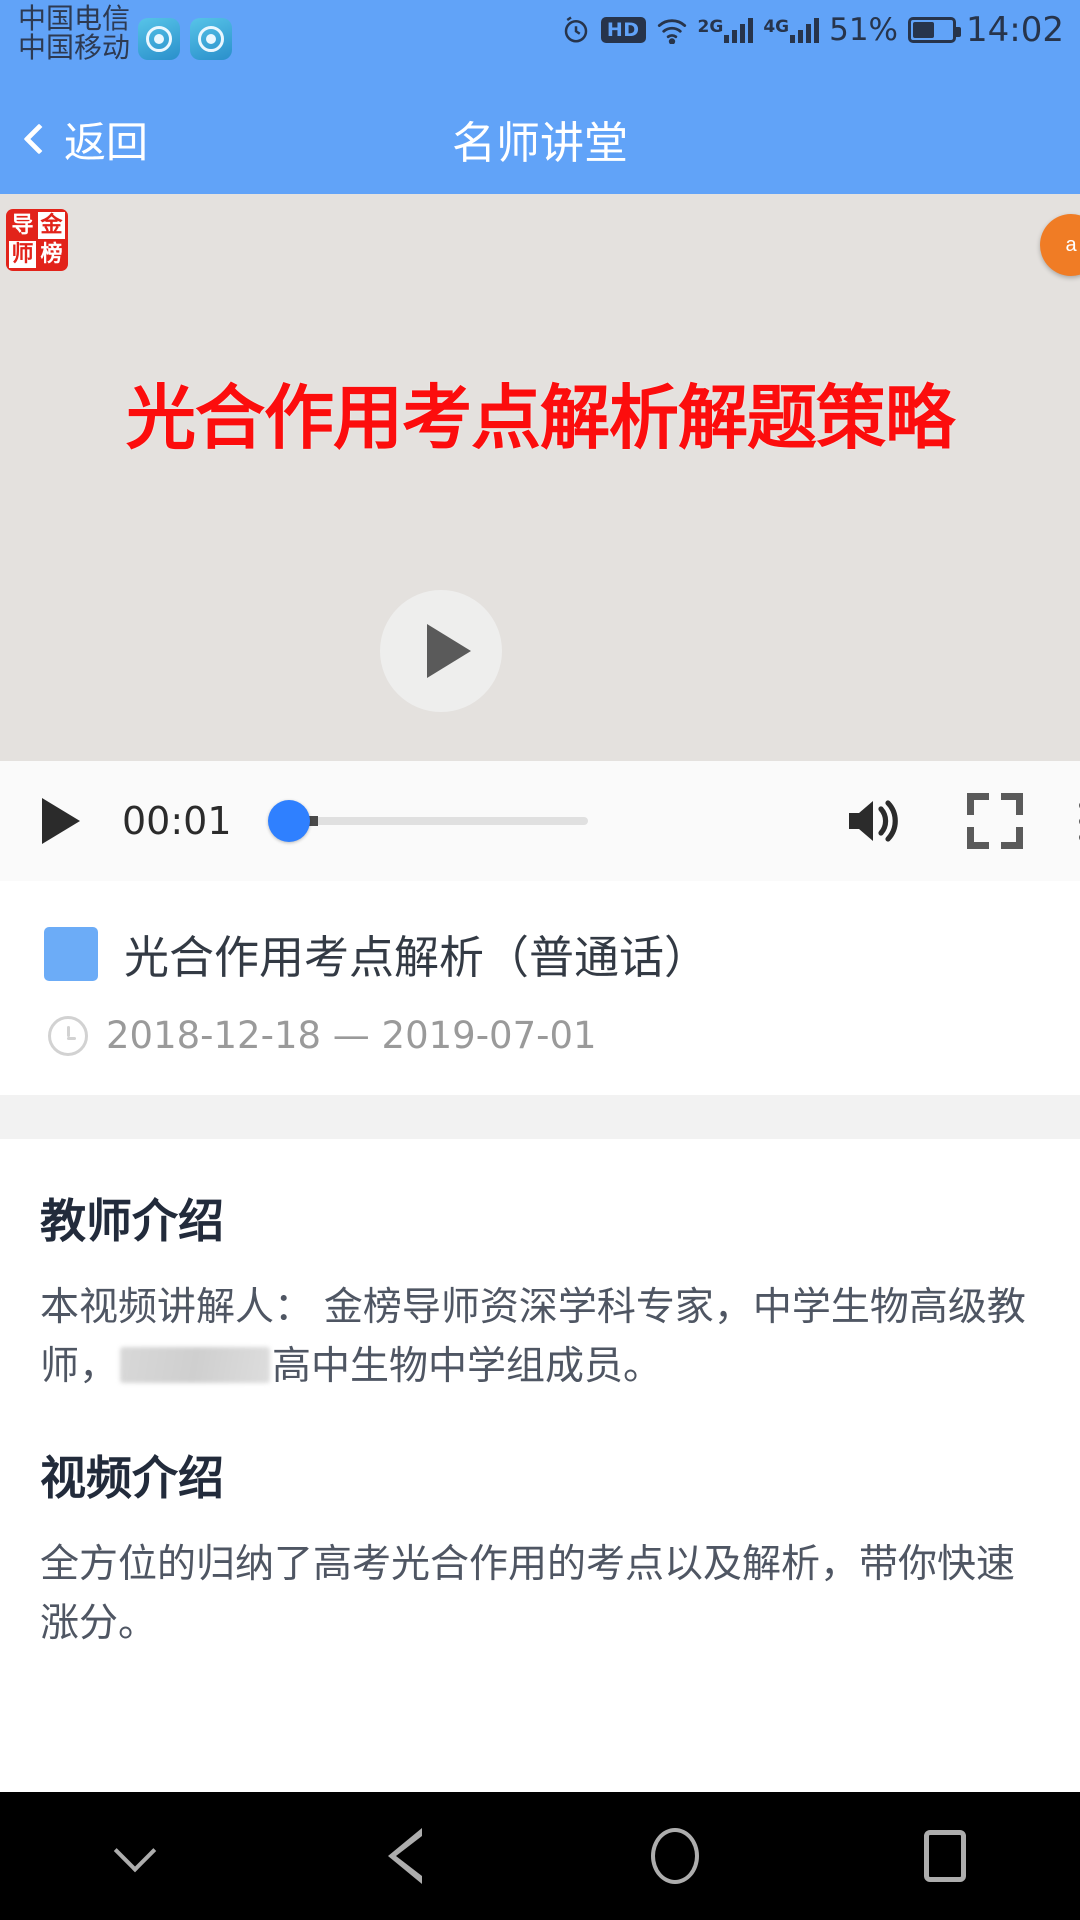 Image resolution: width=1080 pixels, height=1920 pixels. What do you see at coordinates (74, 48) in the screenshot?
I see `carrier-name-2: 中国移动` at bounding box center [74, 48].